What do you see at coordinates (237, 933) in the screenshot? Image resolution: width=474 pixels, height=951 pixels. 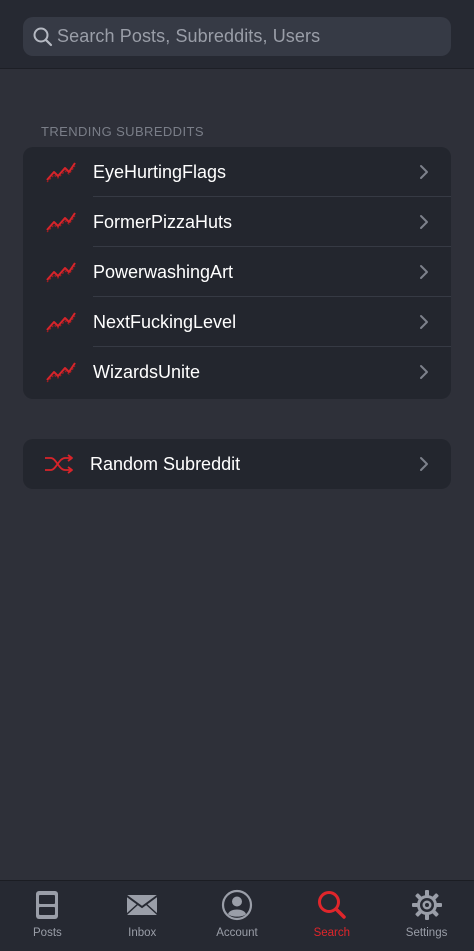 I see `tab-label: Account` at bounding box center [237, 933].